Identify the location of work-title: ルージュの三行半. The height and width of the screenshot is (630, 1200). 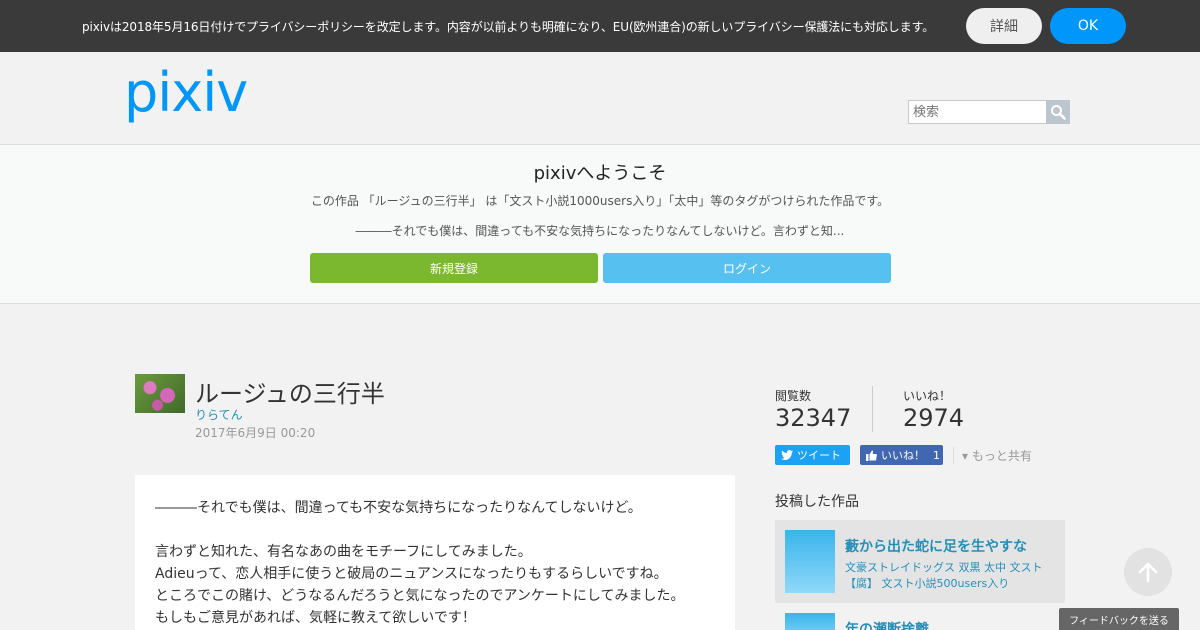
(290, 394).